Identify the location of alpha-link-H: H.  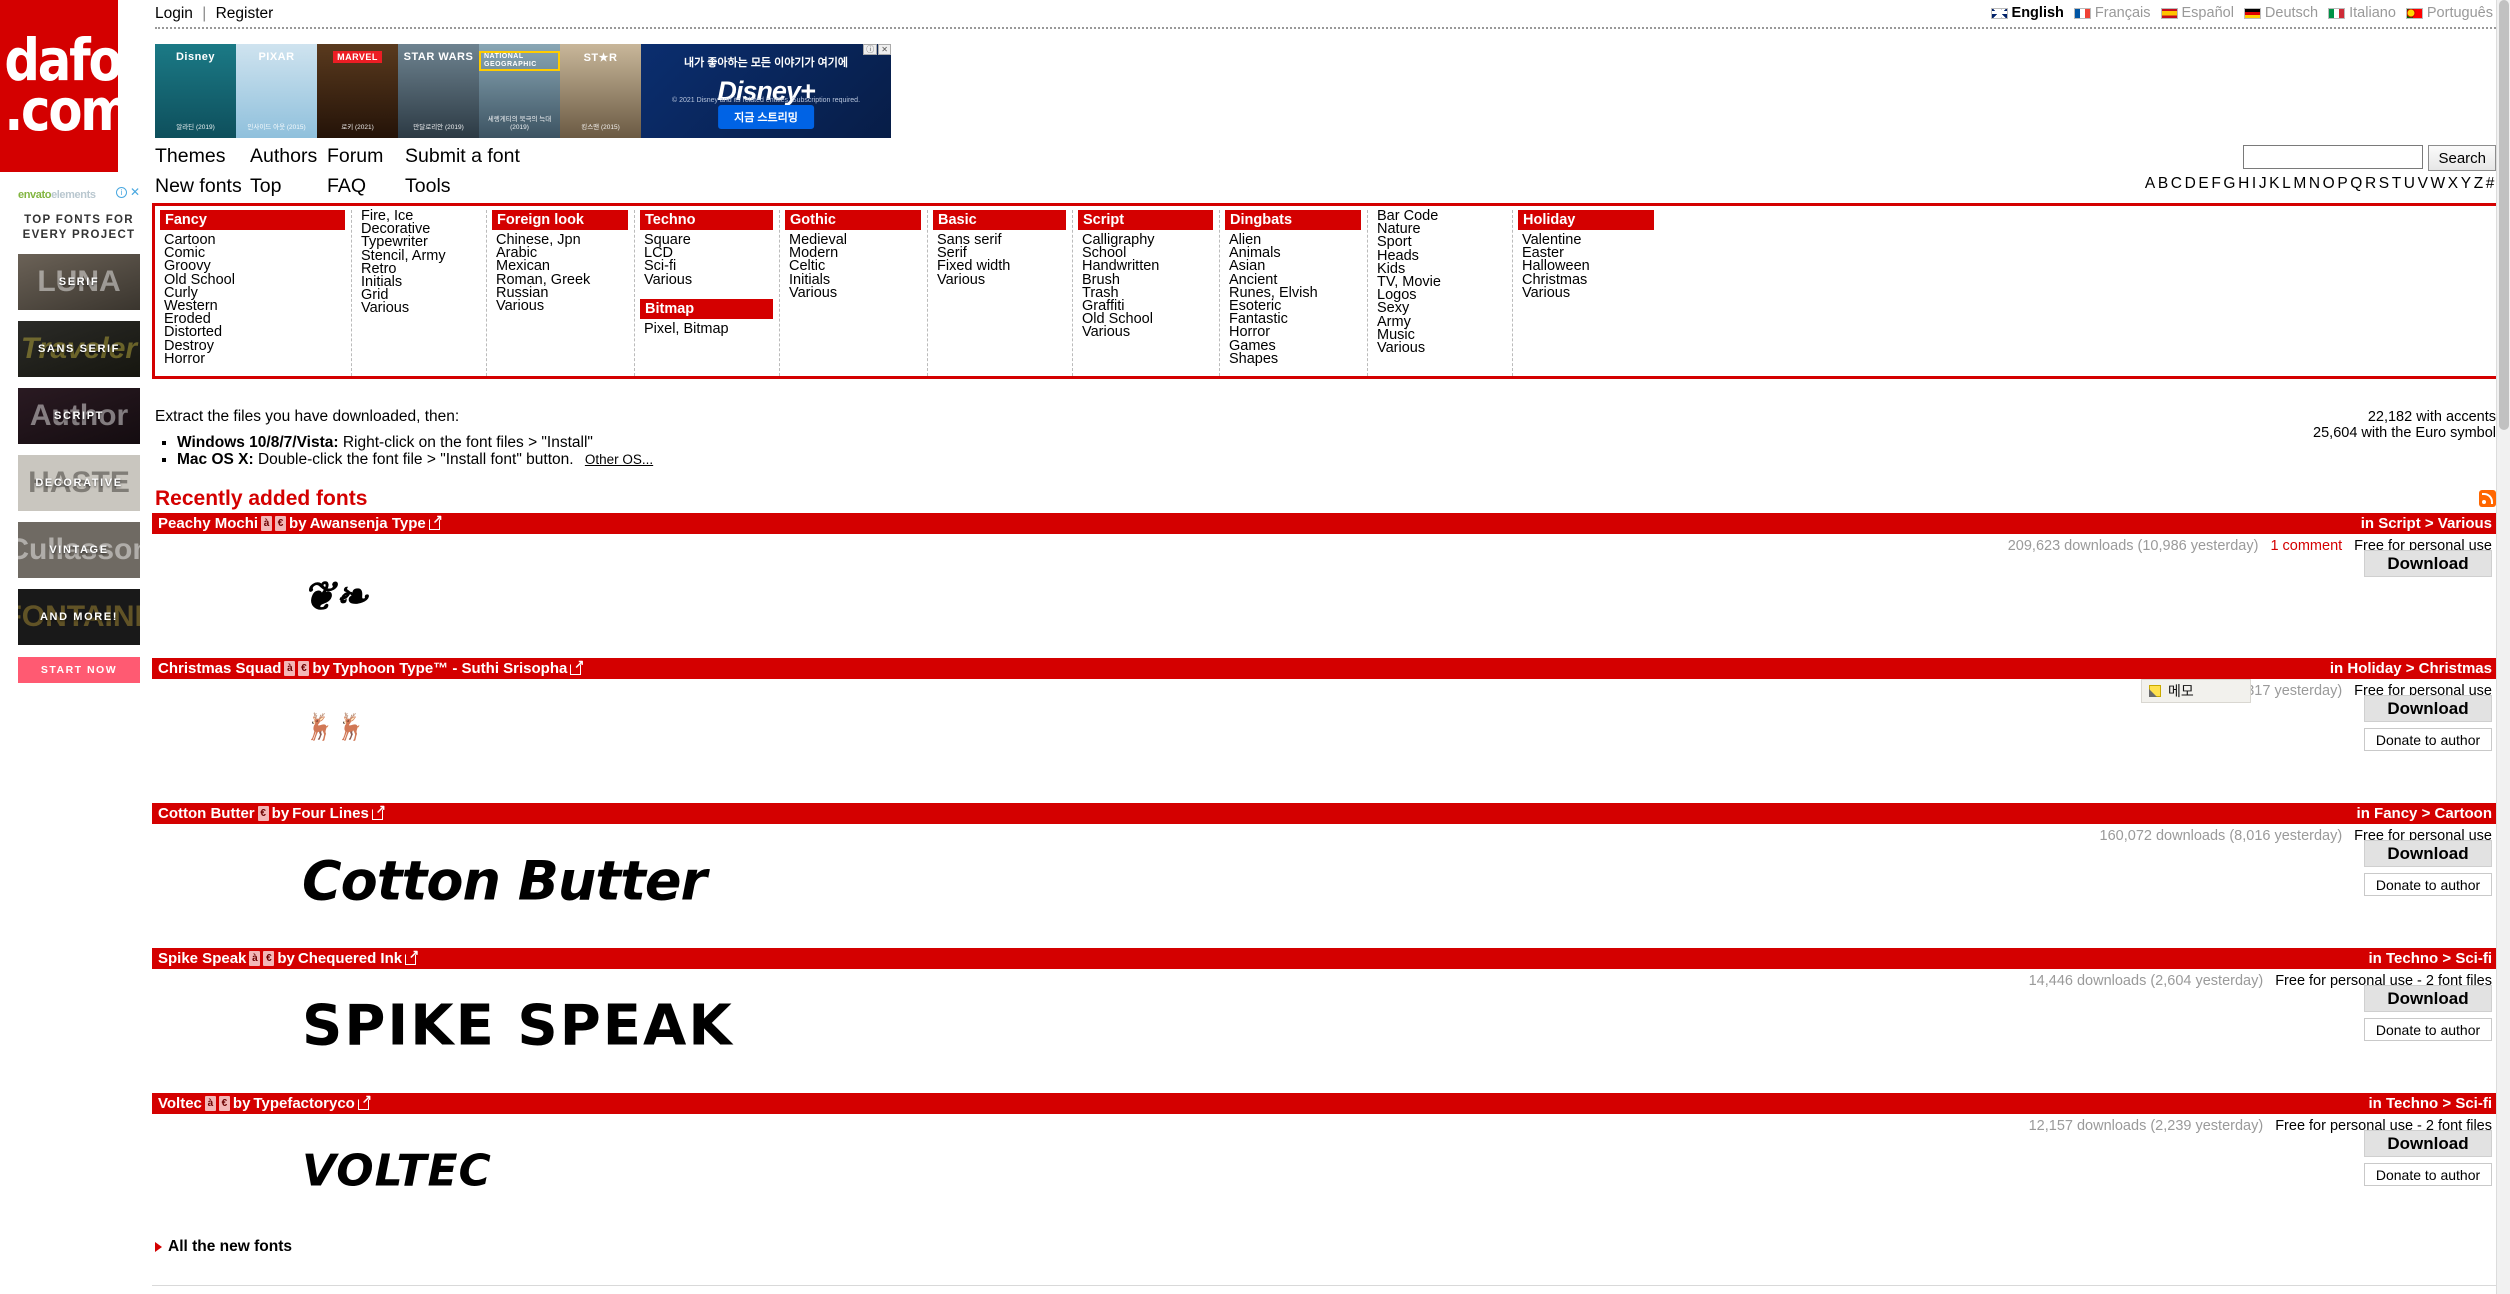
(2244, 183).